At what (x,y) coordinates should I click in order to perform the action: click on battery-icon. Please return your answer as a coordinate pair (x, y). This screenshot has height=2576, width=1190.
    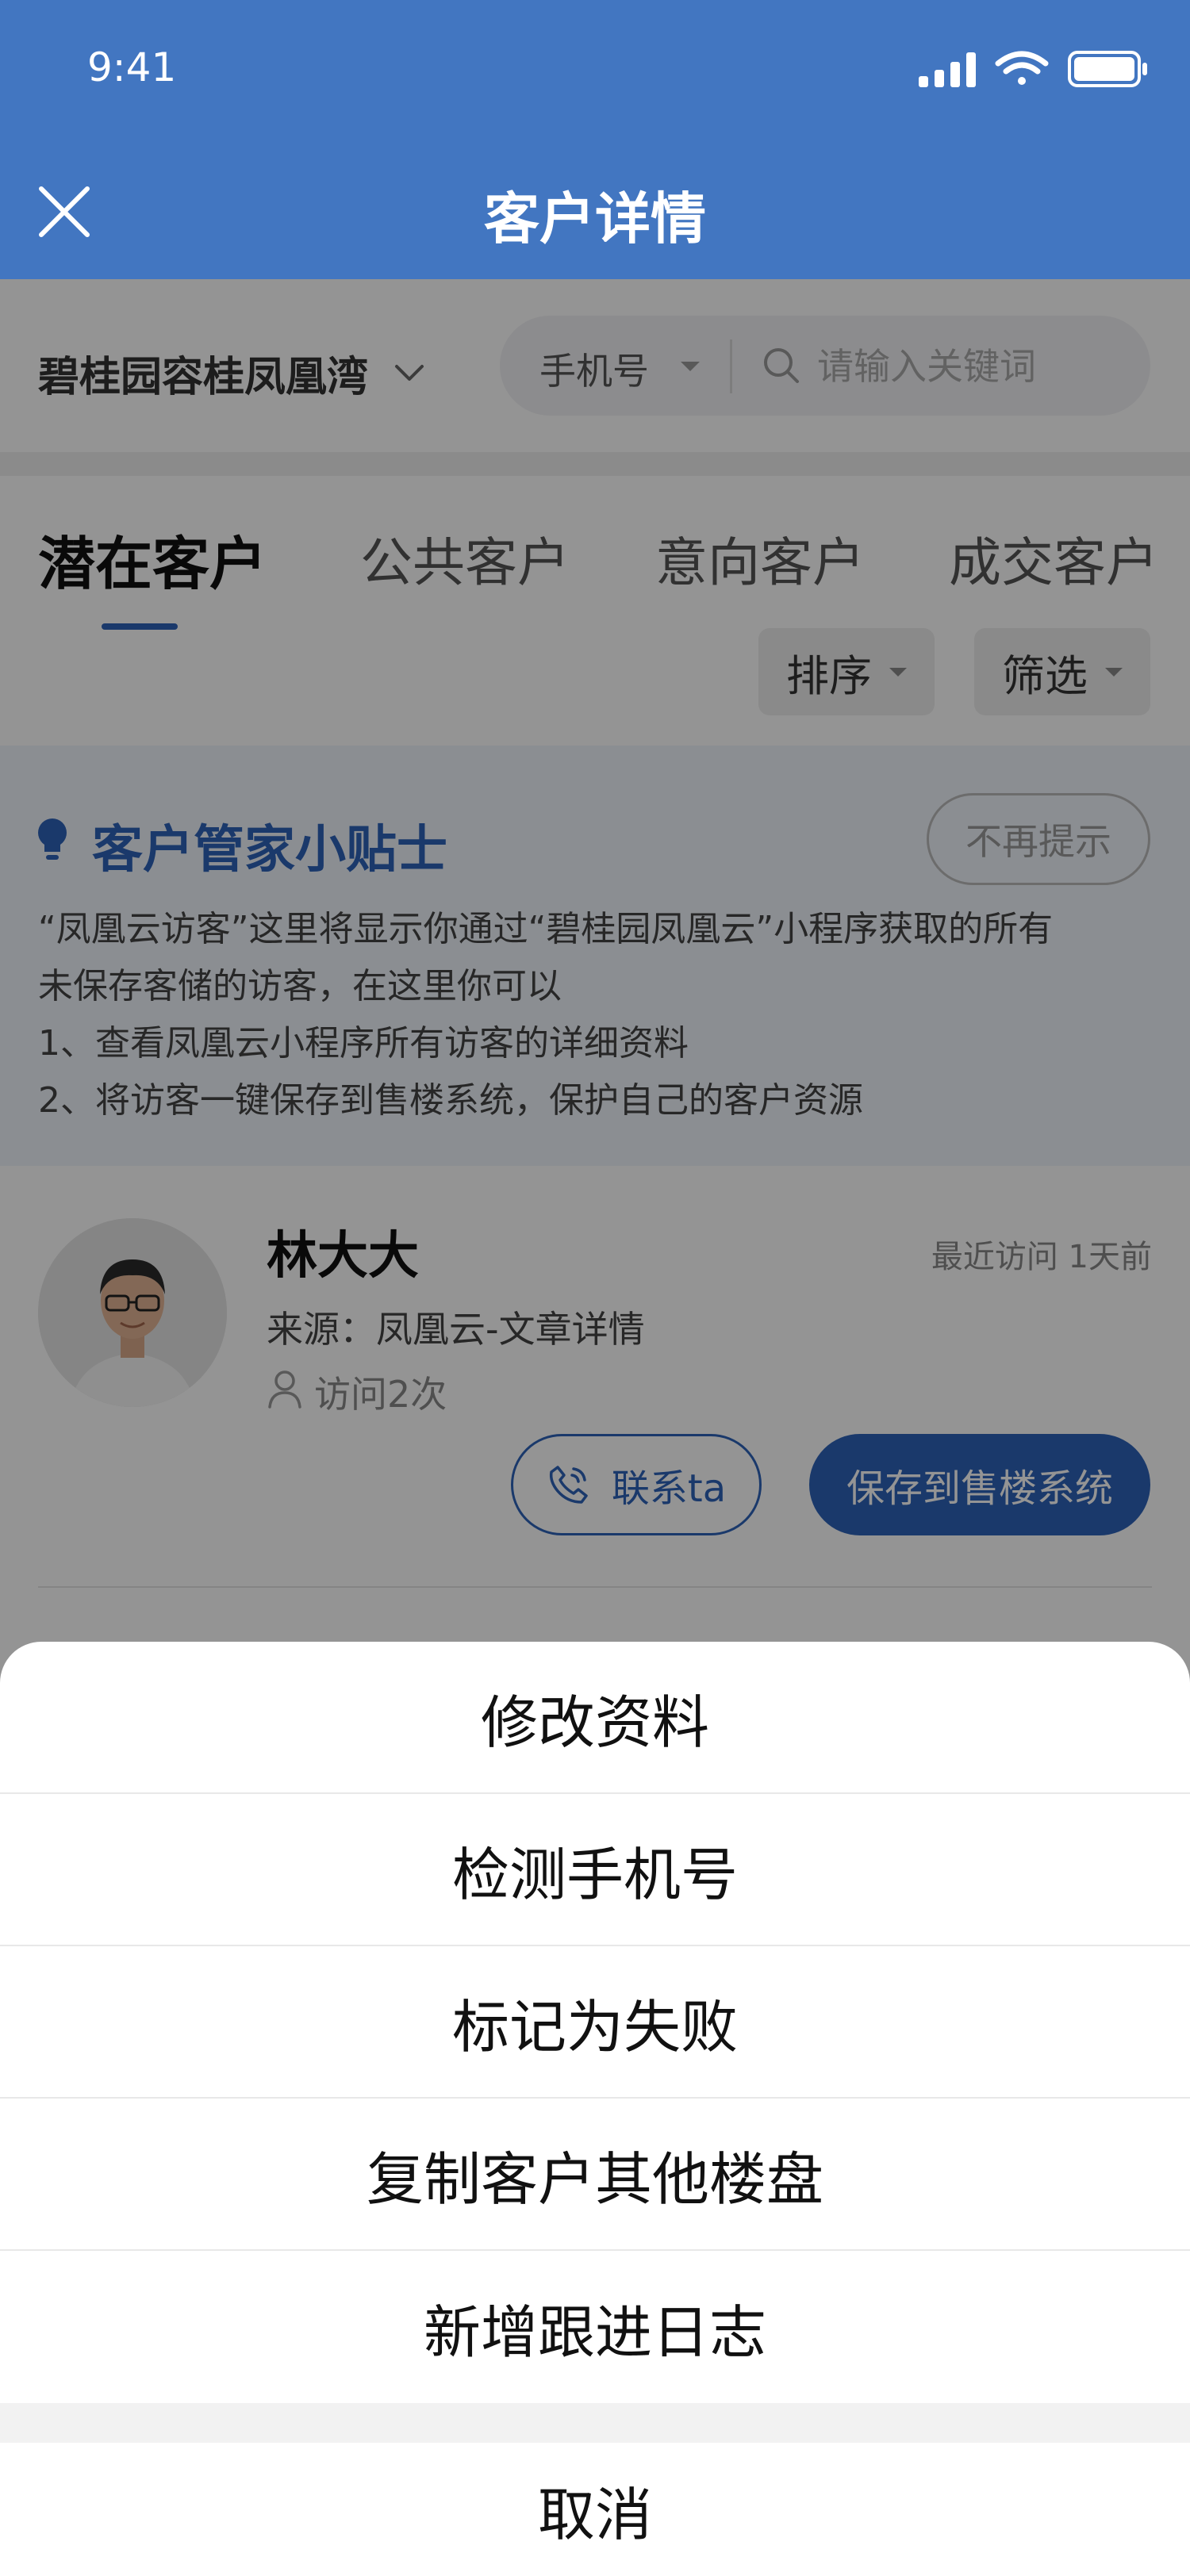
    Looking at the image, I should click on (1107, 69).